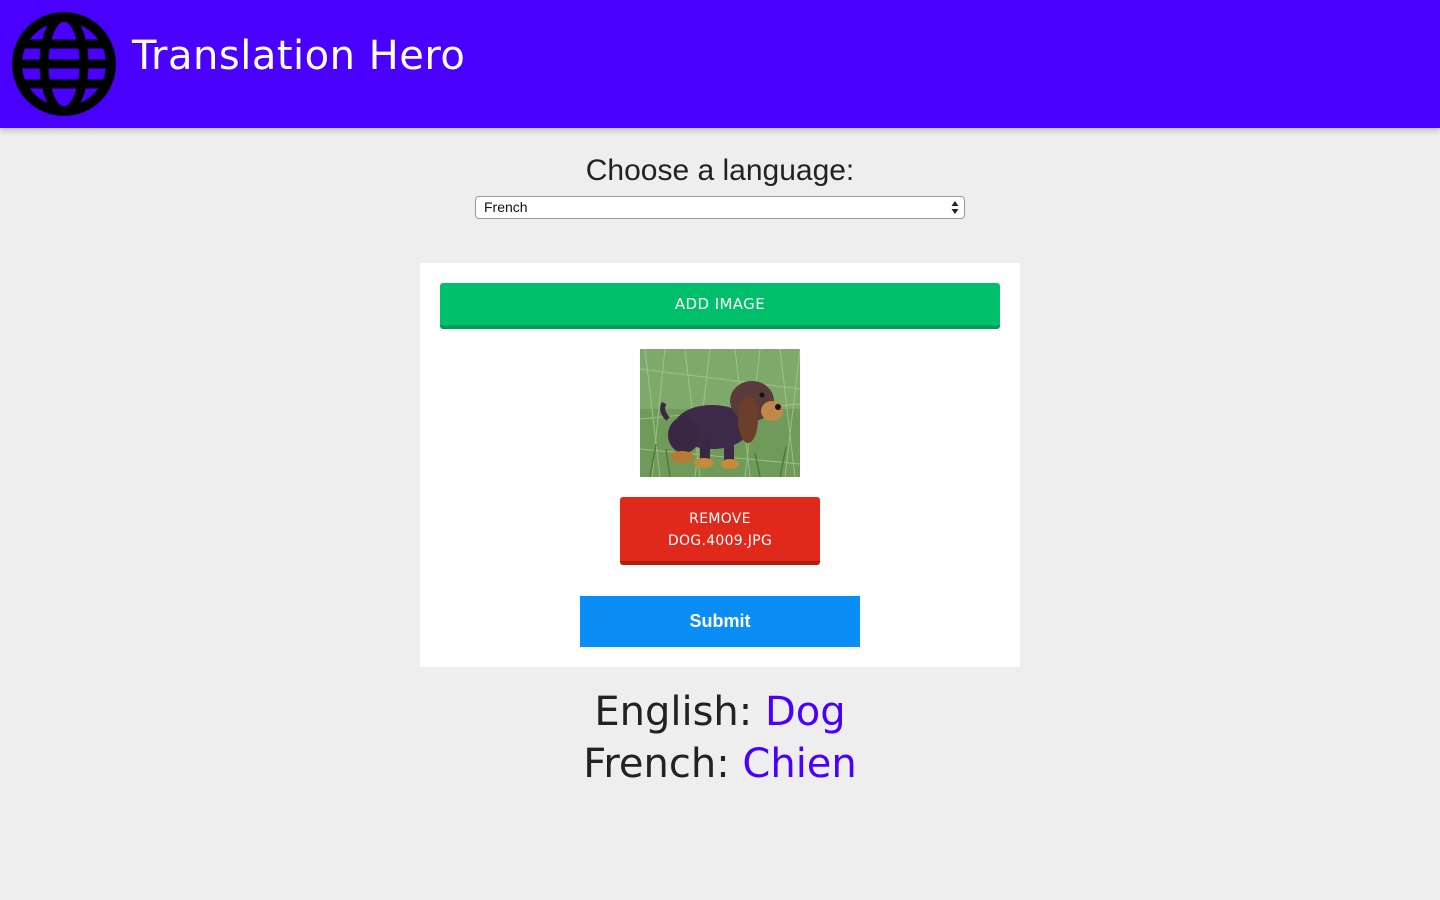 Image resolution: width=1440 pixels, height=900 pixels. What do you see at coordinates (64, 64) in the screenshot?
I see `globe-icon` at bounding box center [64, 64].